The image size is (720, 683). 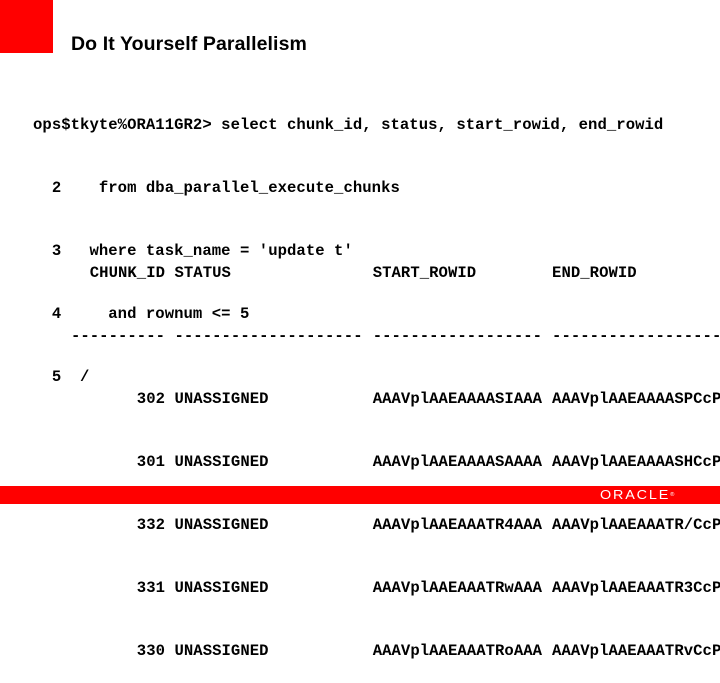 I want to click on column-header-status: STATUS, so click(x=202, y=273).